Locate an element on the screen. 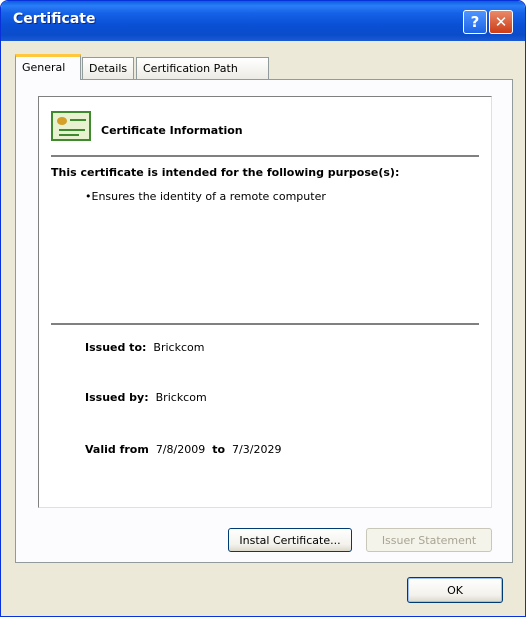  issued-to-value: Brickcom is located at coordinates (179, 347).